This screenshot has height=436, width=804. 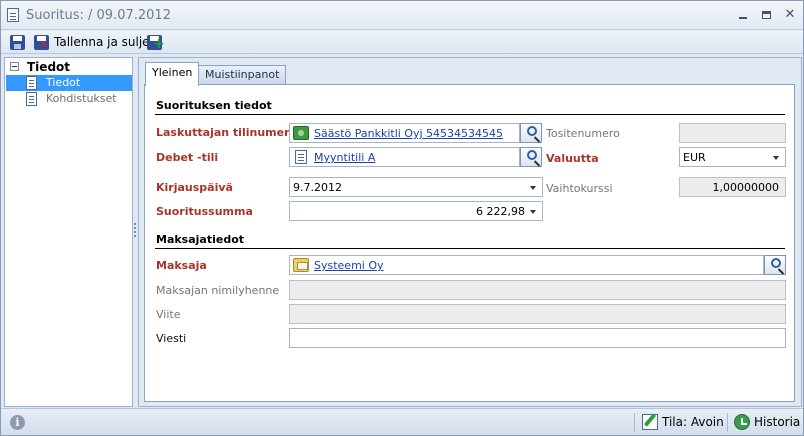 I want to click on posting-date-field: 9.7.2012, so click(x=416, y=187).